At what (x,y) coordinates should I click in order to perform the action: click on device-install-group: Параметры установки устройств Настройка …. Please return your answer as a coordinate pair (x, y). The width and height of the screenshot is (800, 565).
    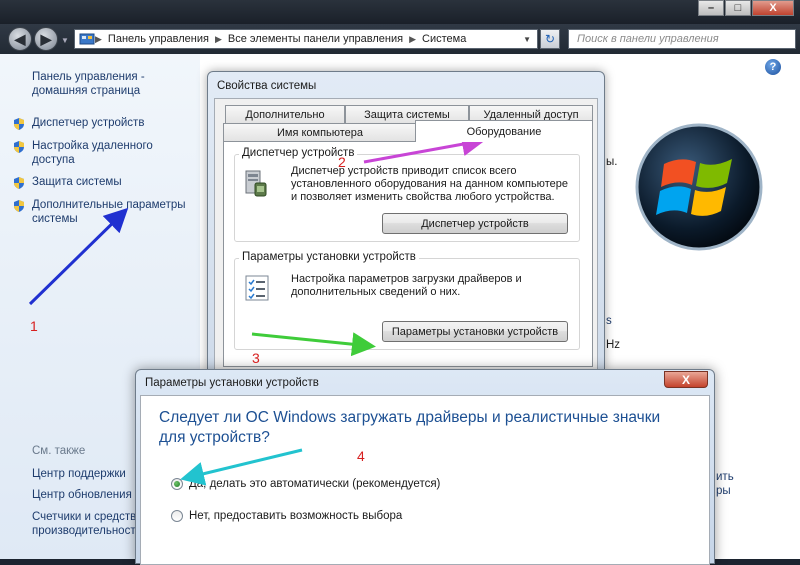
    Looking at the image, I should click on (407, 300).